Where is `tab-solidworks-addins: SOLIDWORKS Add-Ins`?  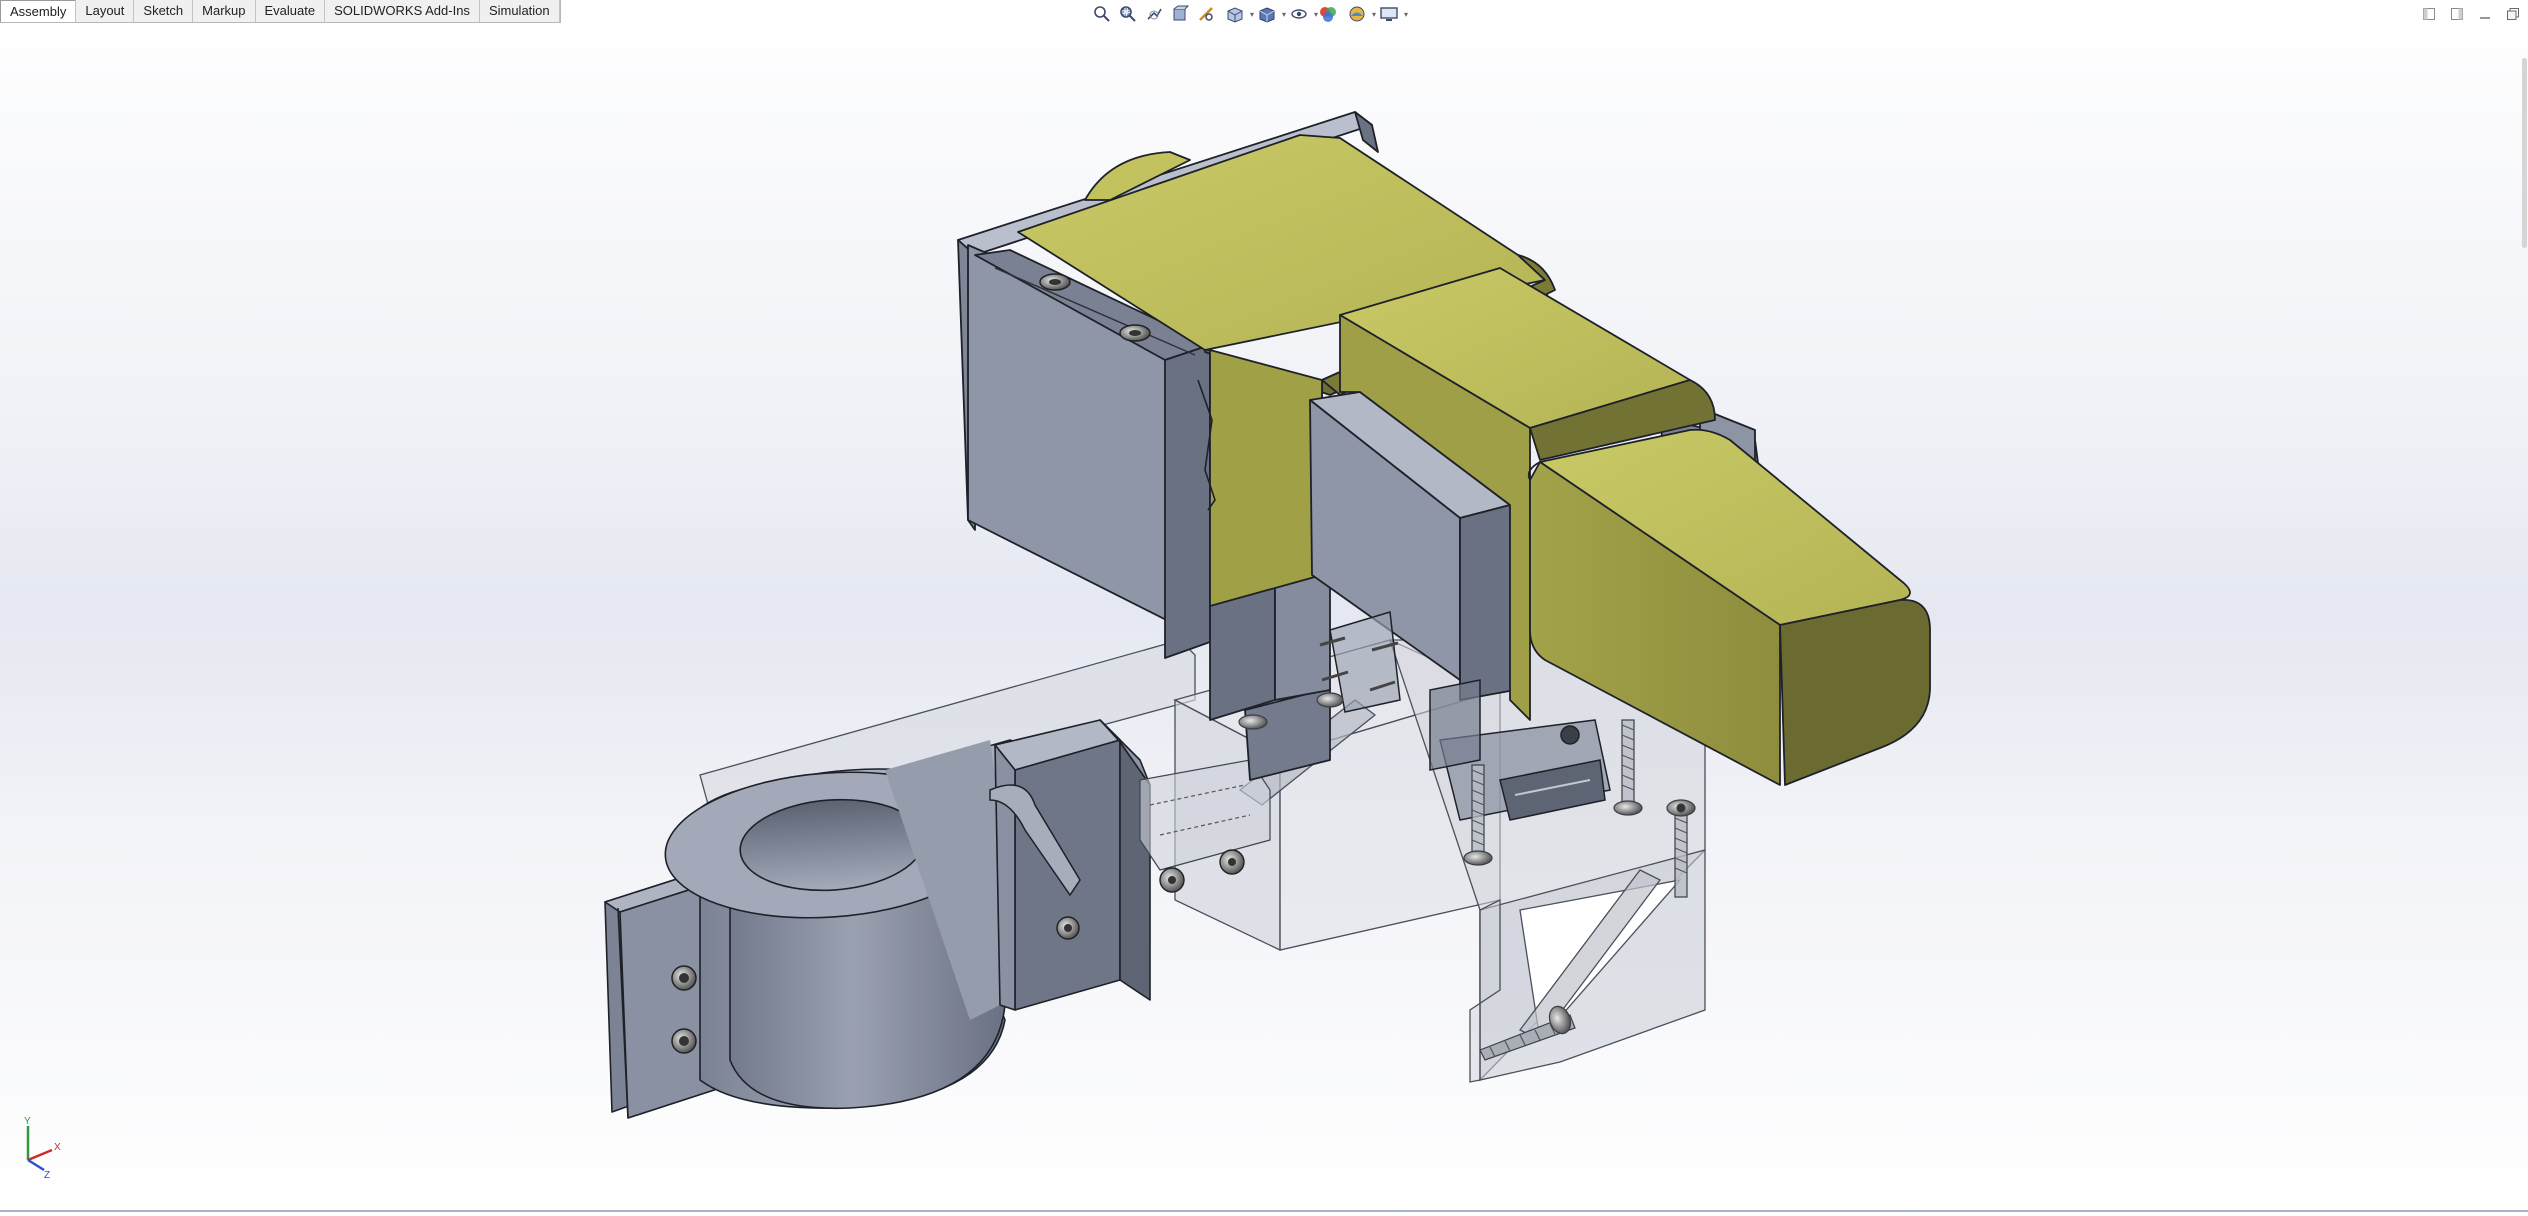 tab-solidworks-addins: SOLIDWORKS Add-Ins is located at coordinates (402, 11).